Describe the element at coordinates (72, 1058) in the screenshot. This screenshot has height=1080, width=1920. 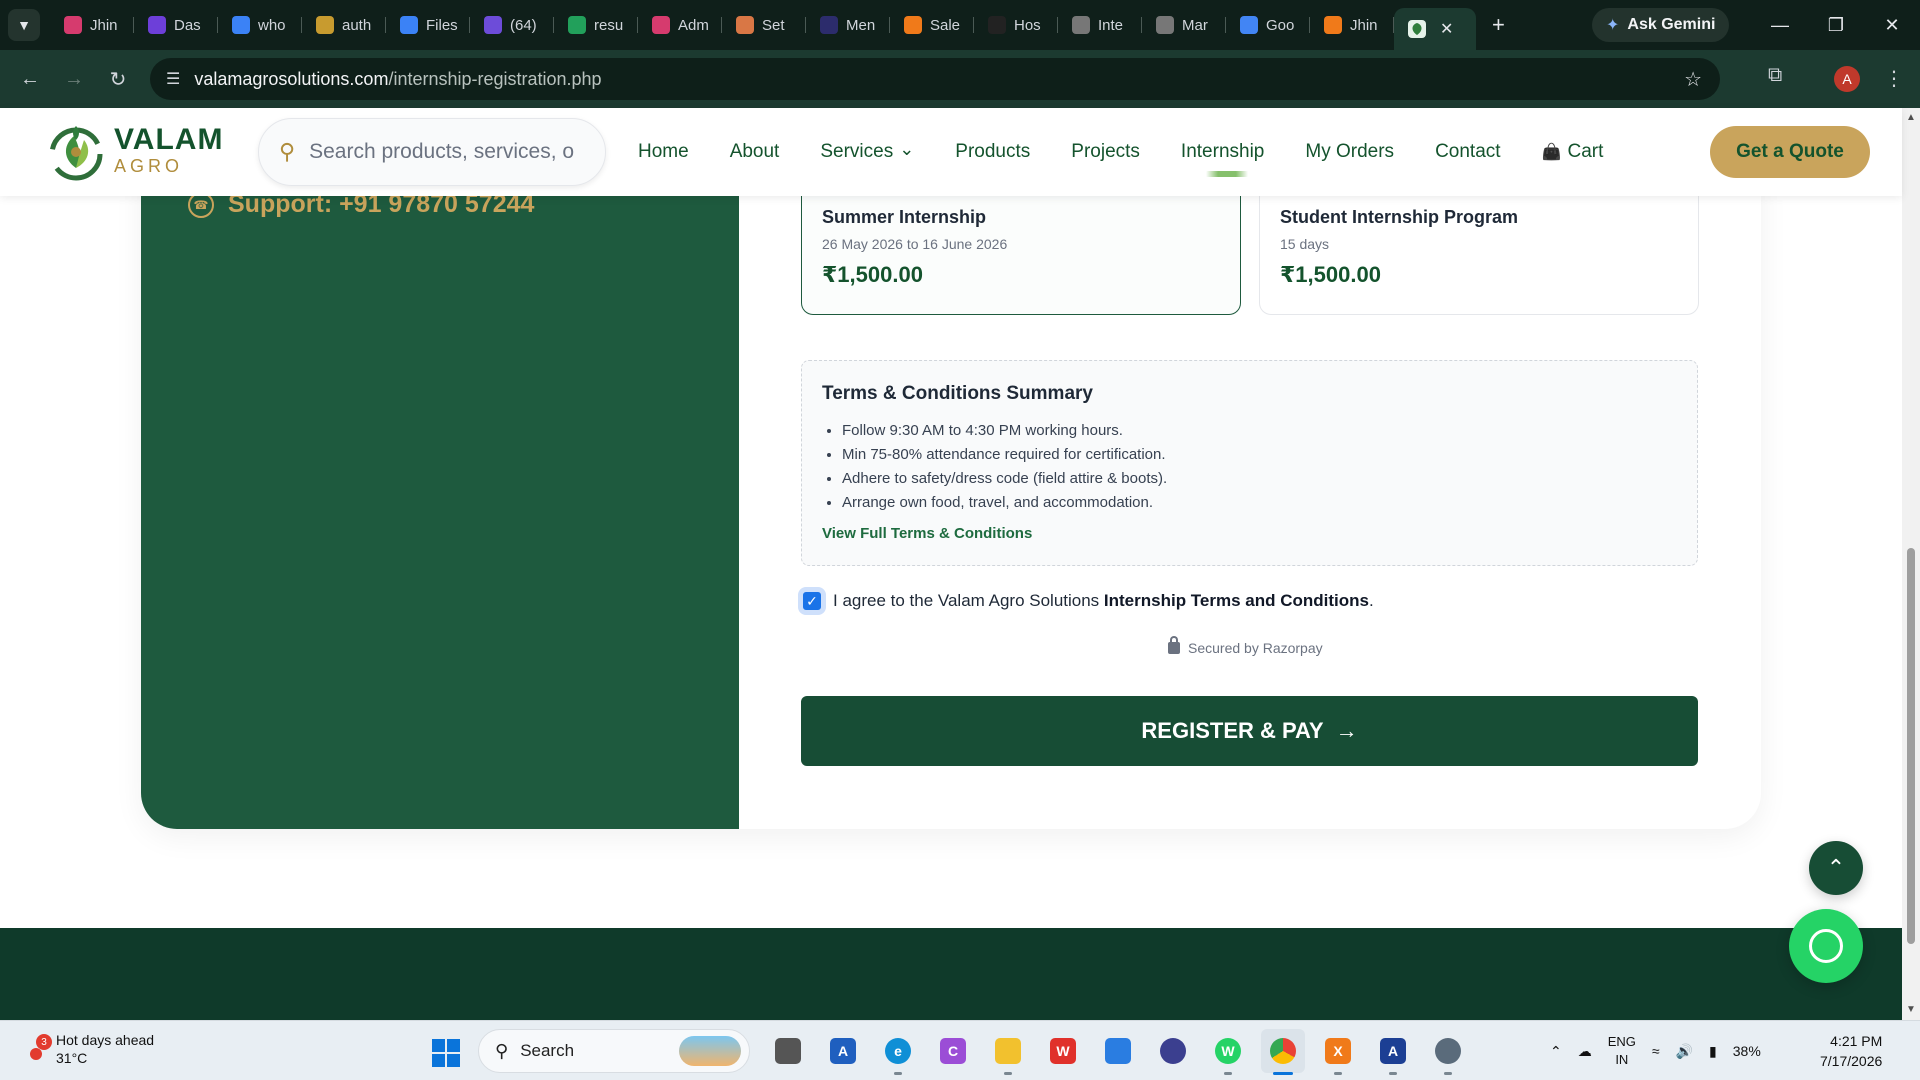
I see `weather-temp: 31°C` at that location.